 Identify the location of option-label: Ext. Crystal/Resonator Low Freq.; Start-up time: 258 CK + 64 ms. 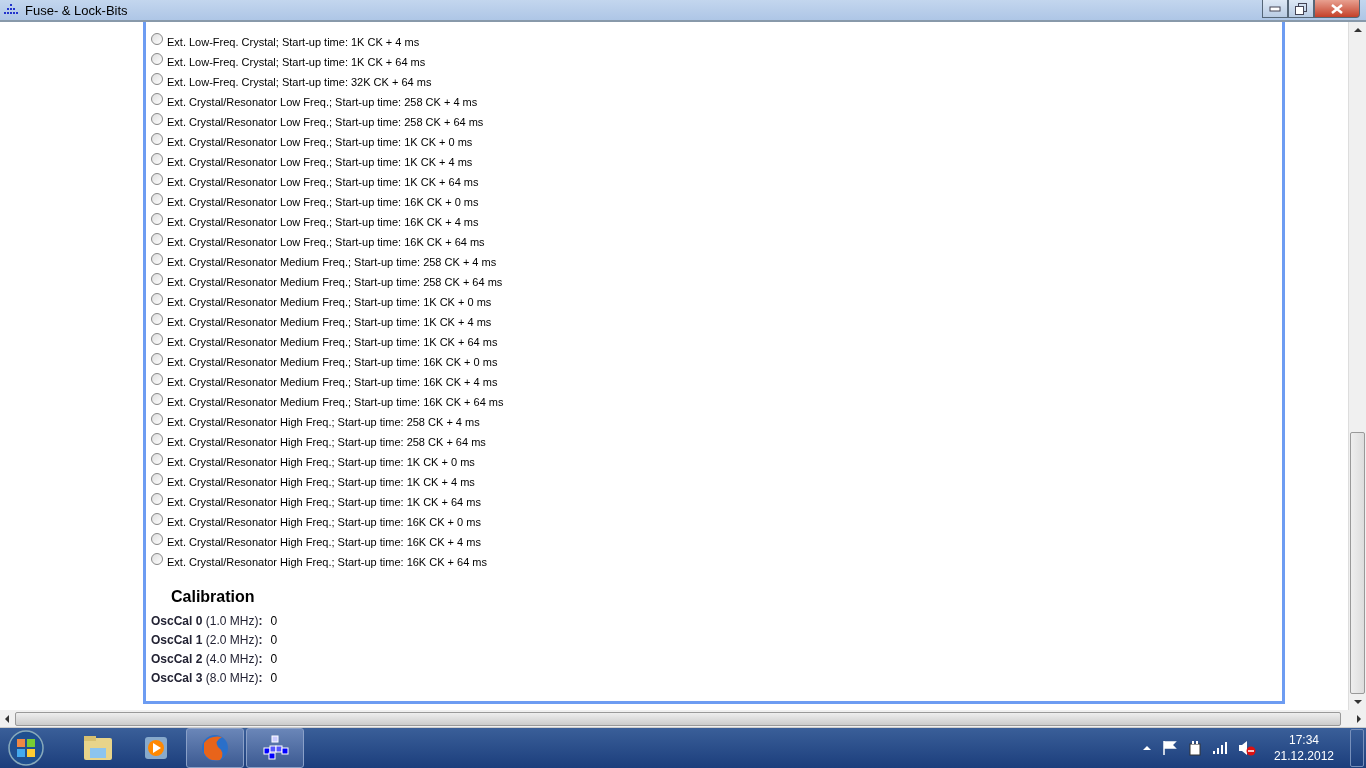
(325, 122).